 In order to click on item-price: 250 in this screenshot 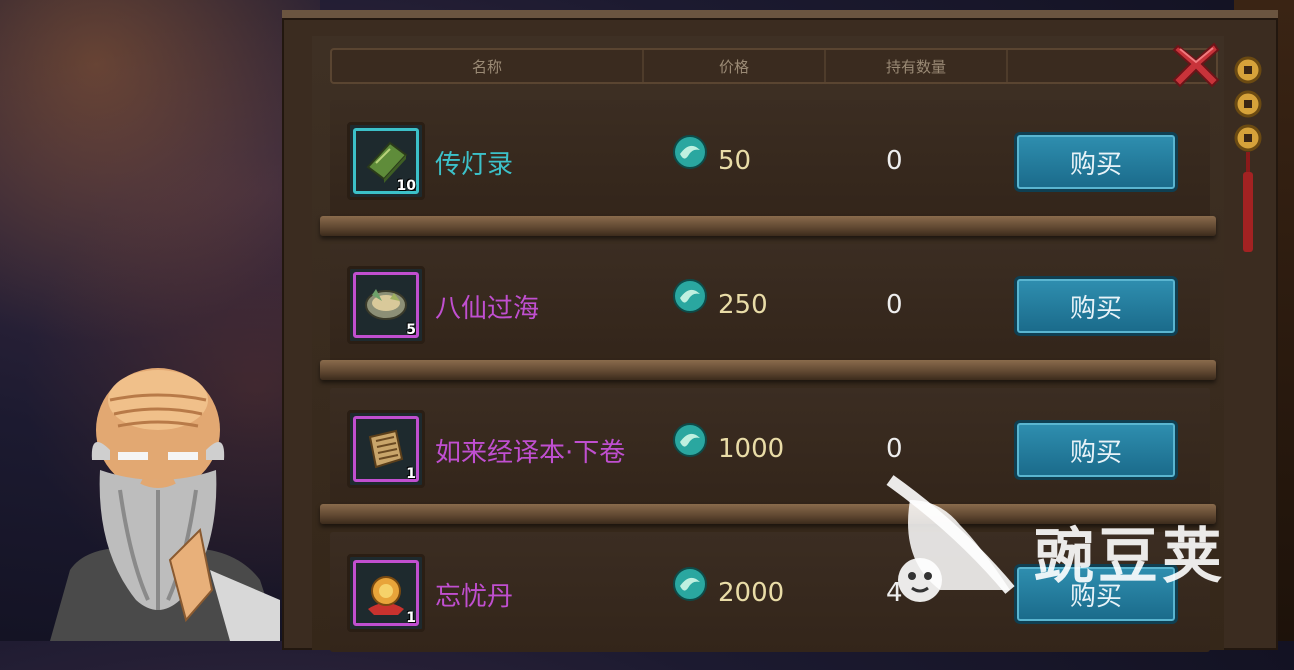, I will do `click(743, 305)`.